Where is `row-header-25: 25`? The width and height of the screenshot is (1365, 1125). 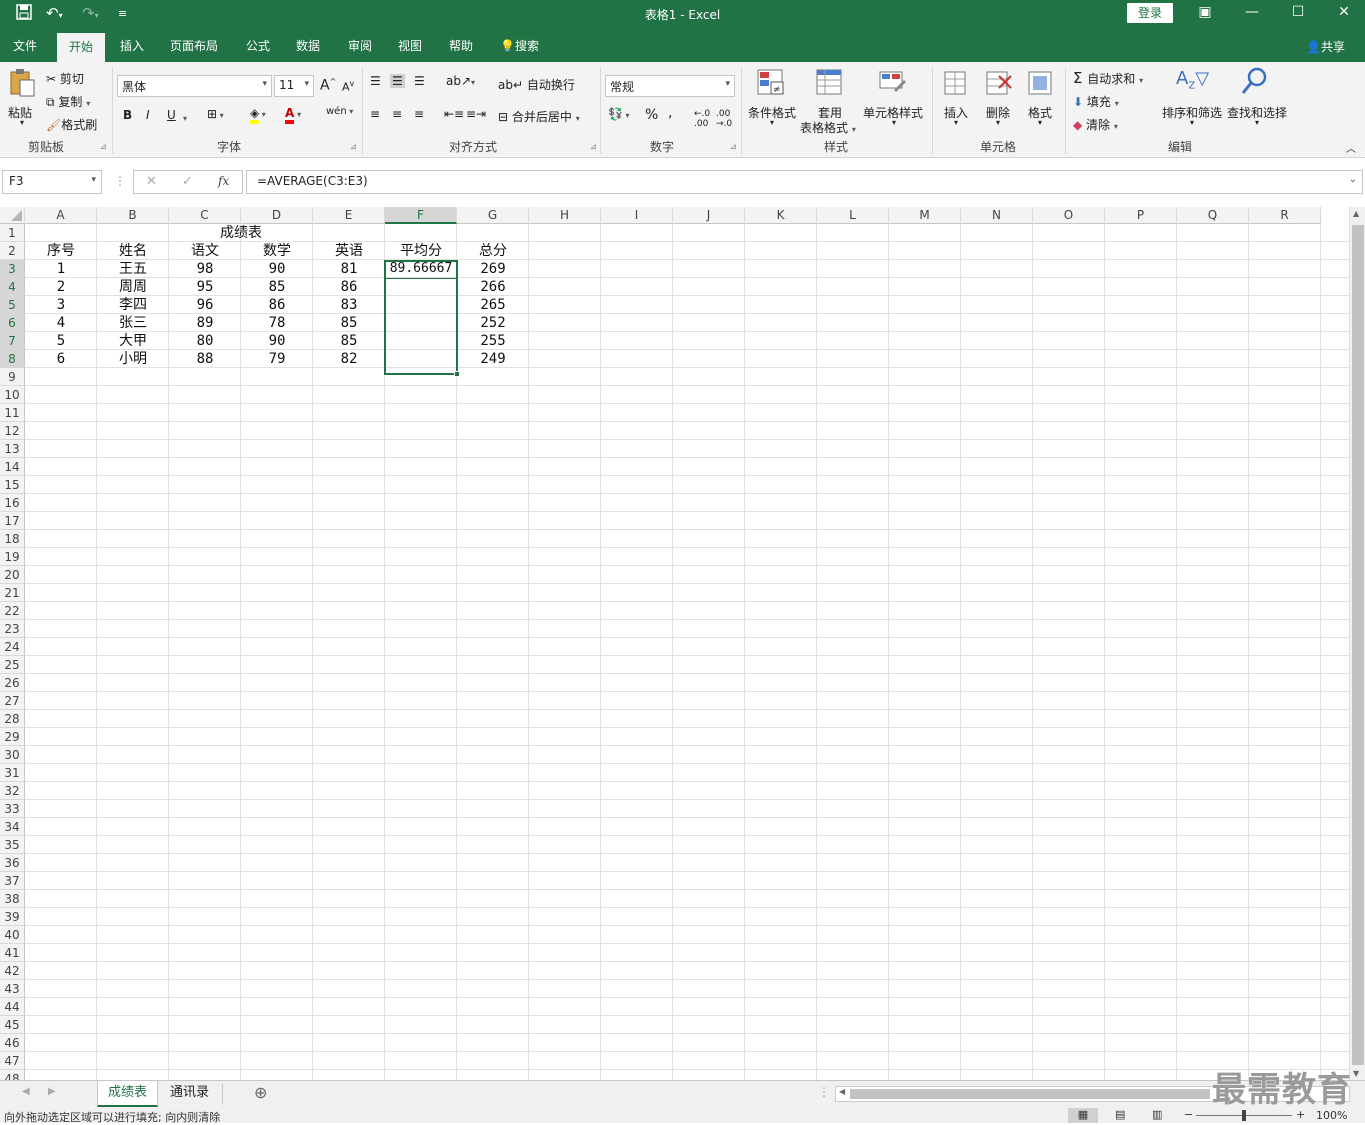
row-header-25: 25 is located at coordinates (12, 665).